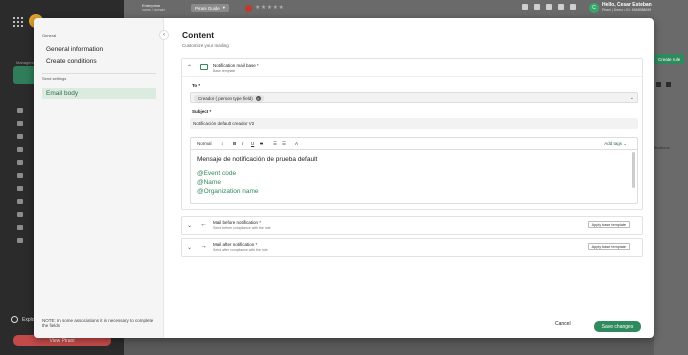 This screenshot has height=355, width=688. What do you see at coordinates (414, 144) in the screenshot?
I see `editor-toolbar: Normal ↕ B I U S ☰ ☰ A Add tags ⌄` at bounding box center [414, 144].